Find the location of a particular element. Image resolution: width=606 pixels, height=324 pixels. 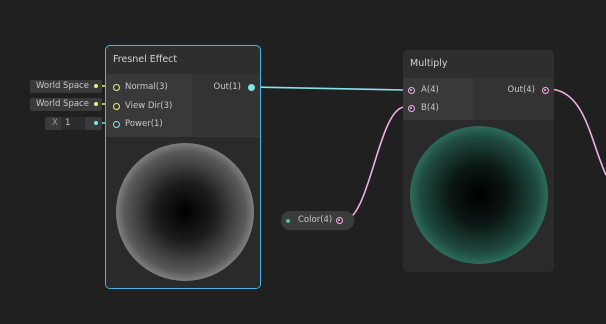

input-port-view-dir: View Dir(3) is located at coordinates (149, 106).